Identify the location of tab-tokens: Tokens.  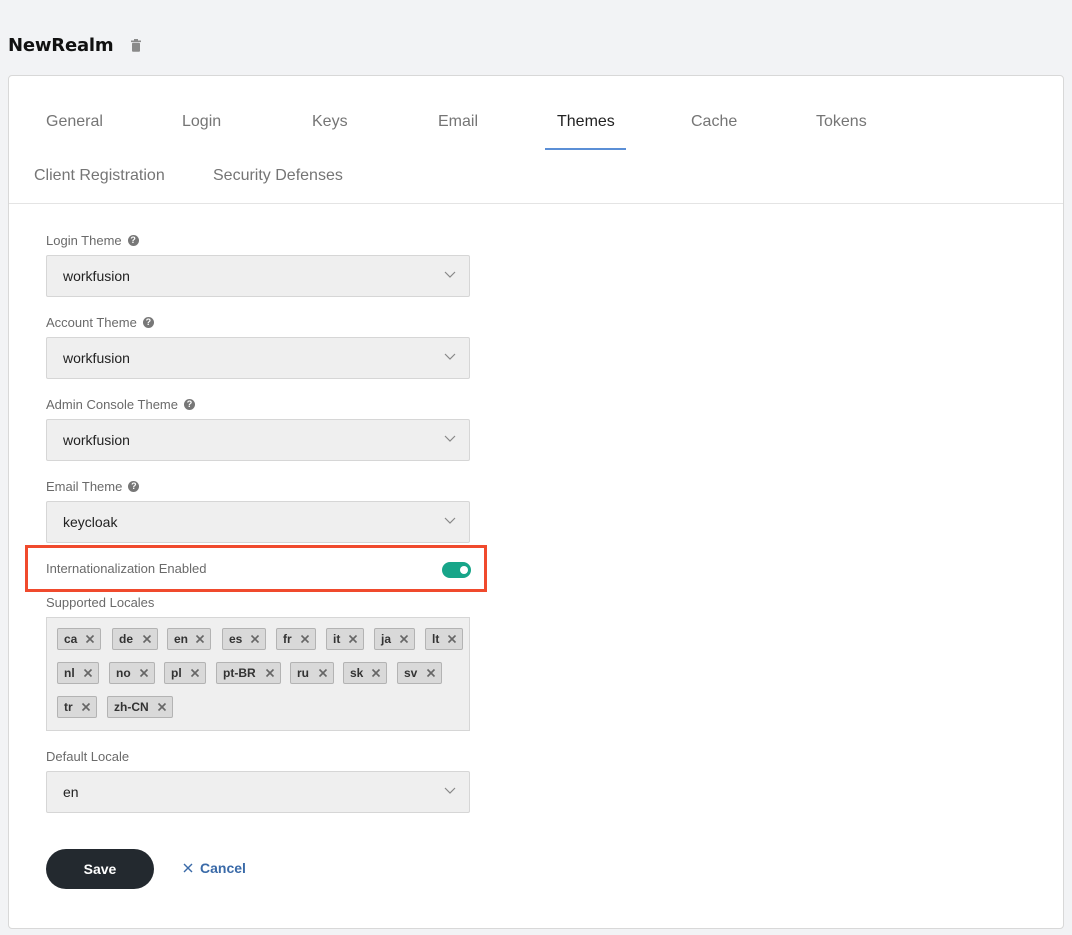
(841, 122).